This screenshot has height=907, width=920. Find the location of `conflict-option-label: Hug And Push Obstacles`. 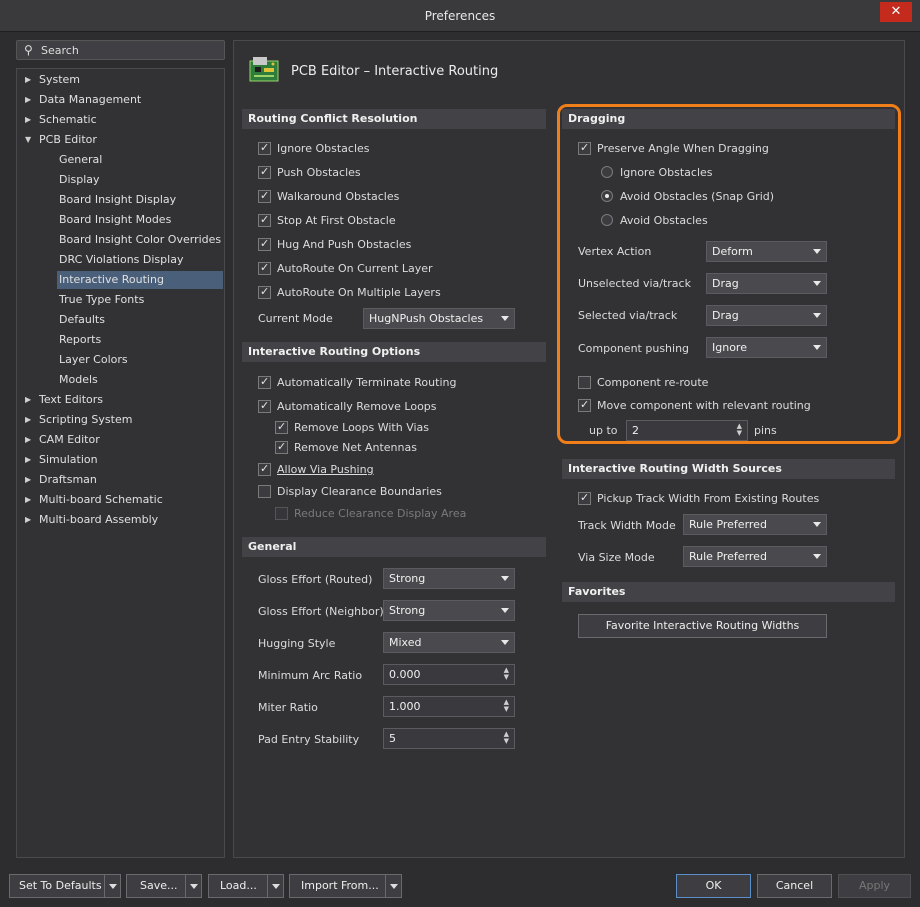

conflict-option-label: Hug And Push Obstacles is located at coordinates (344, 244).